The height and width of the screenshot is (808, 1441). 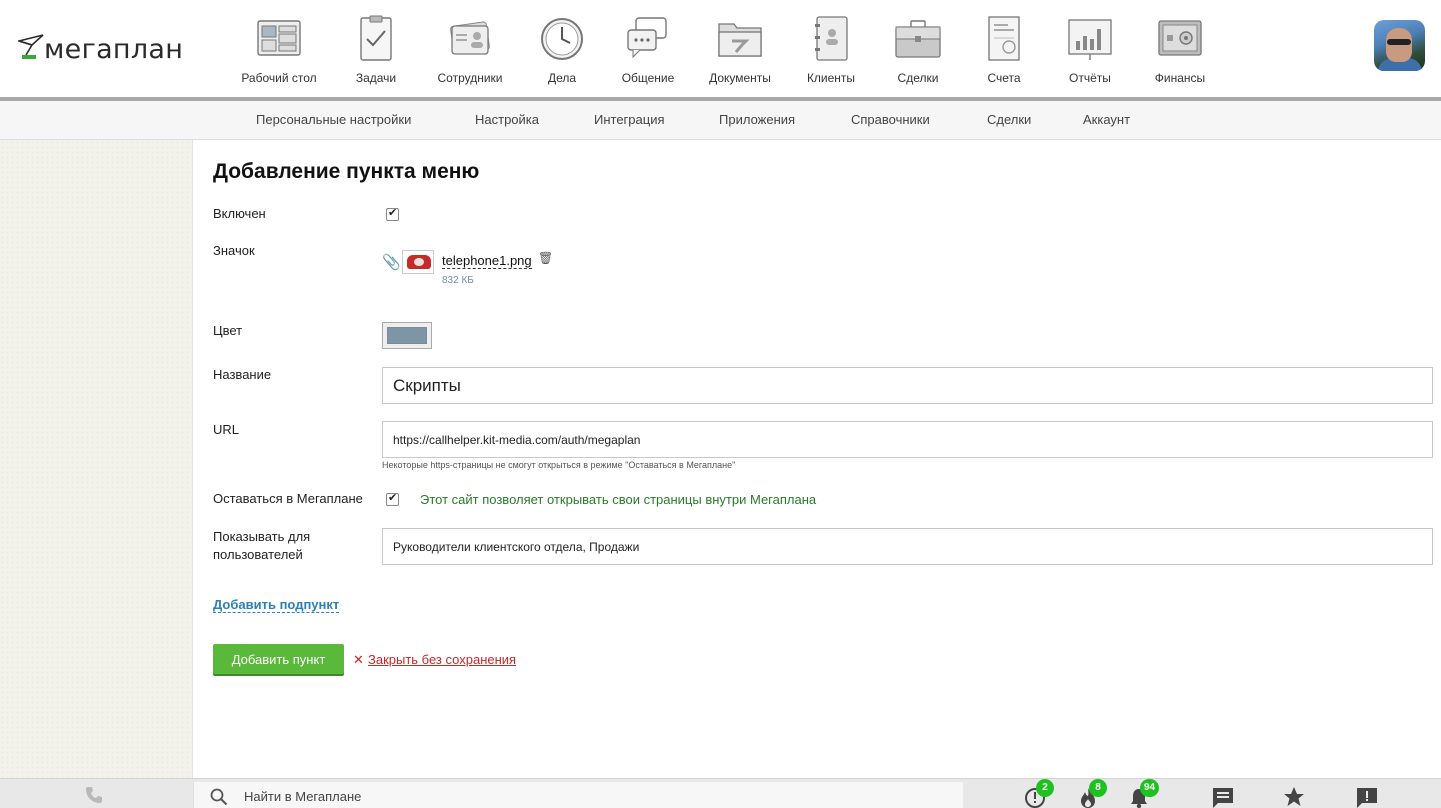 What do you see at coordinates (1004, 38) in the screenshot?
I see `invoice-icon` at bounding box center [1004, 38].